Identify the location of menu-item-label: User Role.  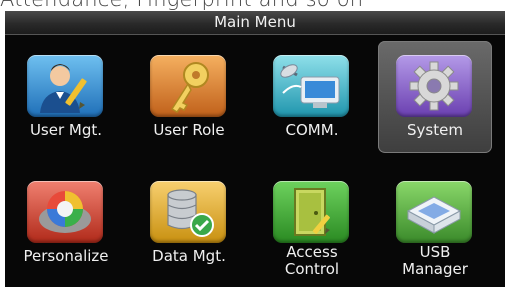
(189, 130).